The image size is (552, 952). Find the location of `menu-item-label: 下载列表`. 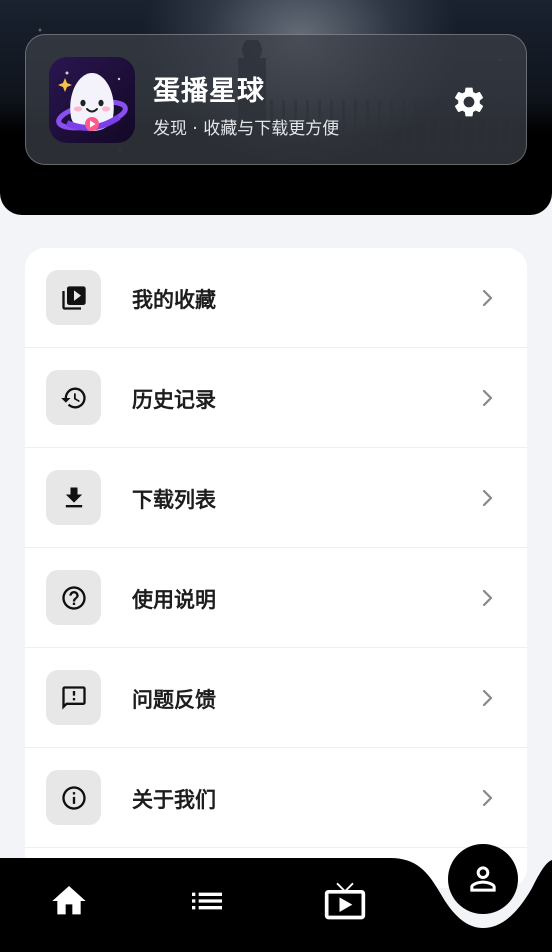

menu-item-label: 下载列表 is located at coordinates (174, 500).